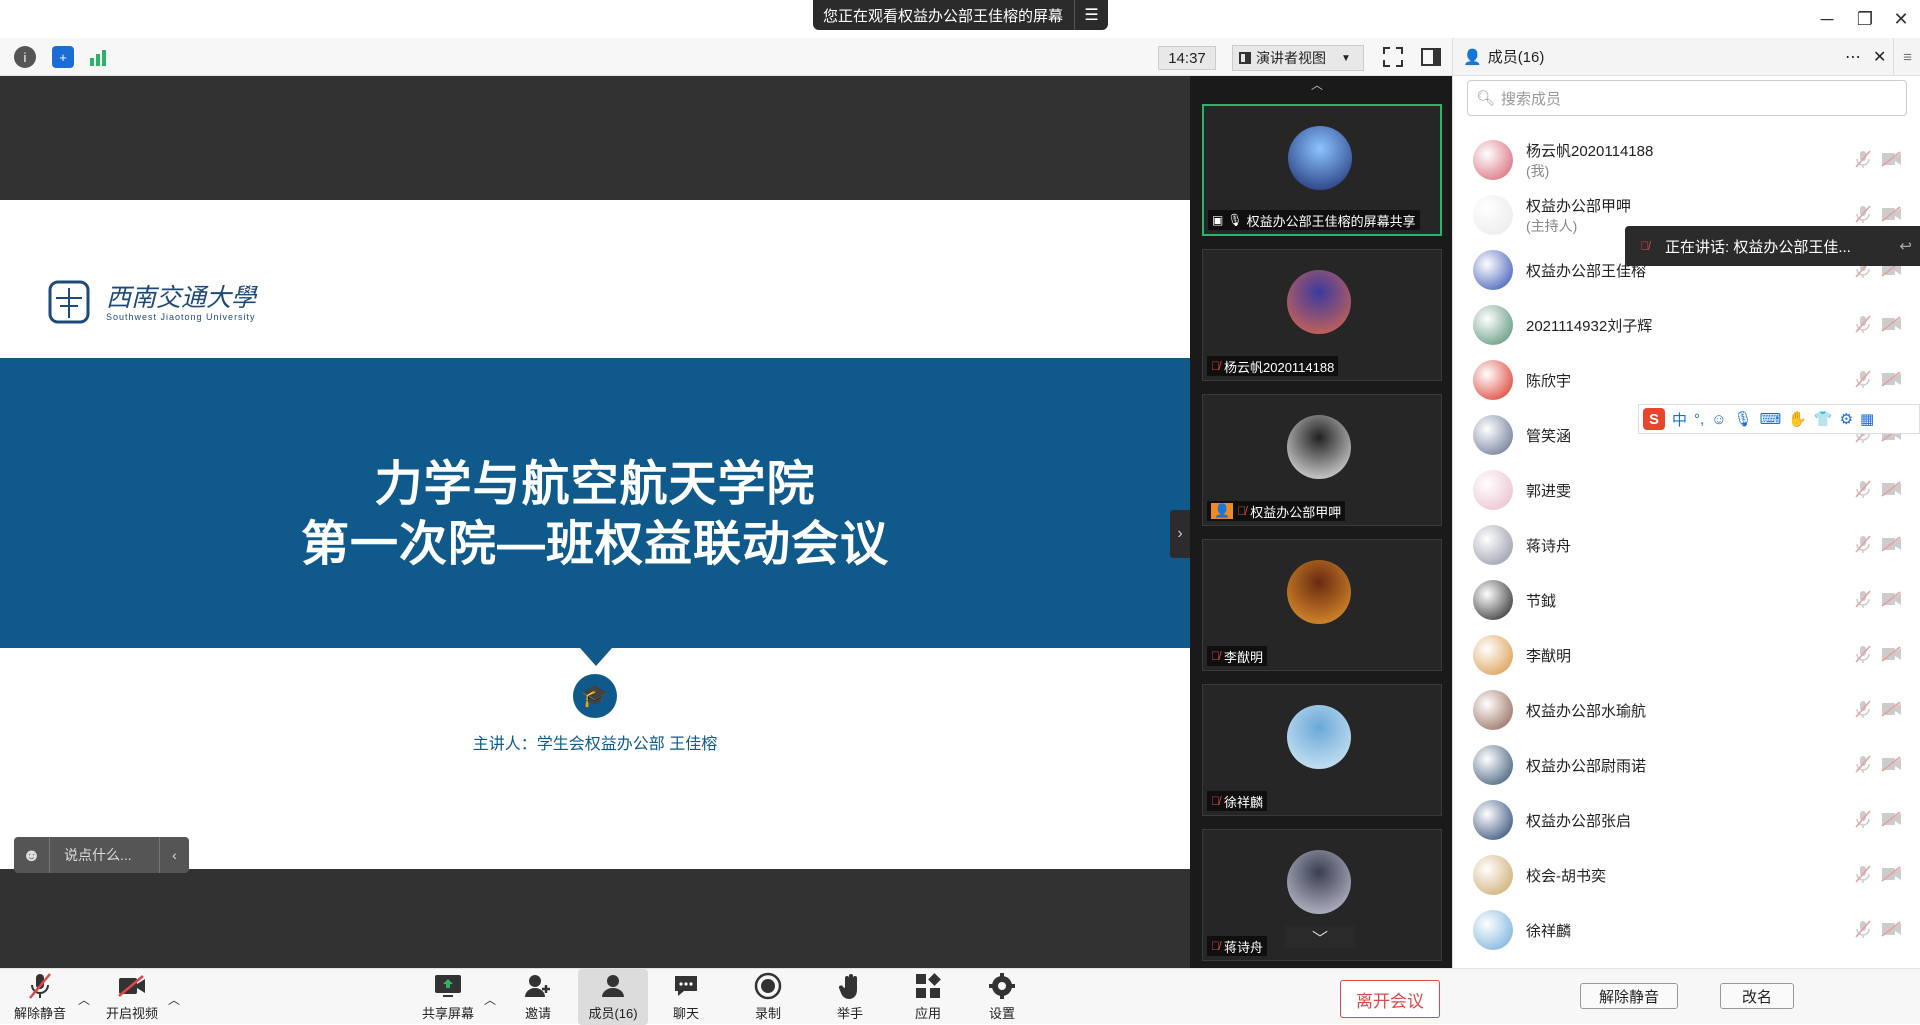  I want to click on gallery-tile: 👤 🎙̸ 权益办公部甲呷, so click(1322, 460).